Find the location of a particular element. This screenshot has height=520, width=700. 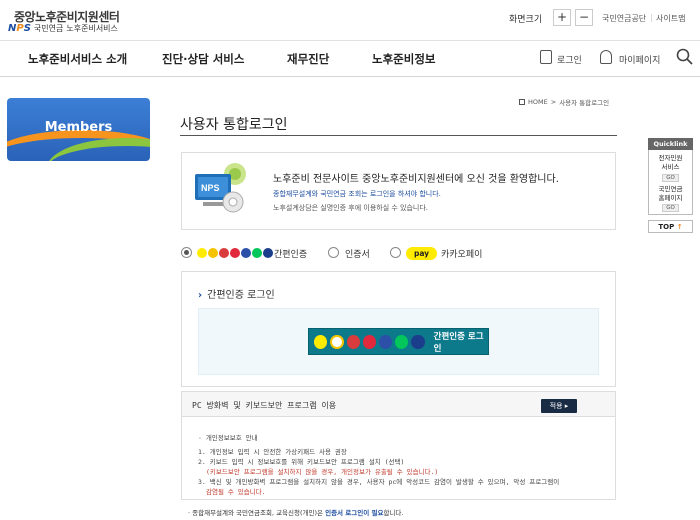

members-label: Members is located at coordinates (78, 127).